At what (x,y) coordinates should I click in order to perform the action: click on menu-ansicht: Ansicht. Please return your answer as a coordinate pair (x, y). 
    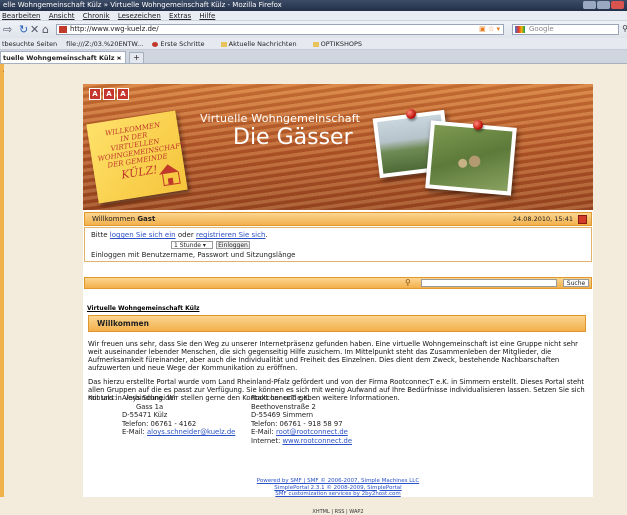
    Looking at the image, I should click on (62, 16).